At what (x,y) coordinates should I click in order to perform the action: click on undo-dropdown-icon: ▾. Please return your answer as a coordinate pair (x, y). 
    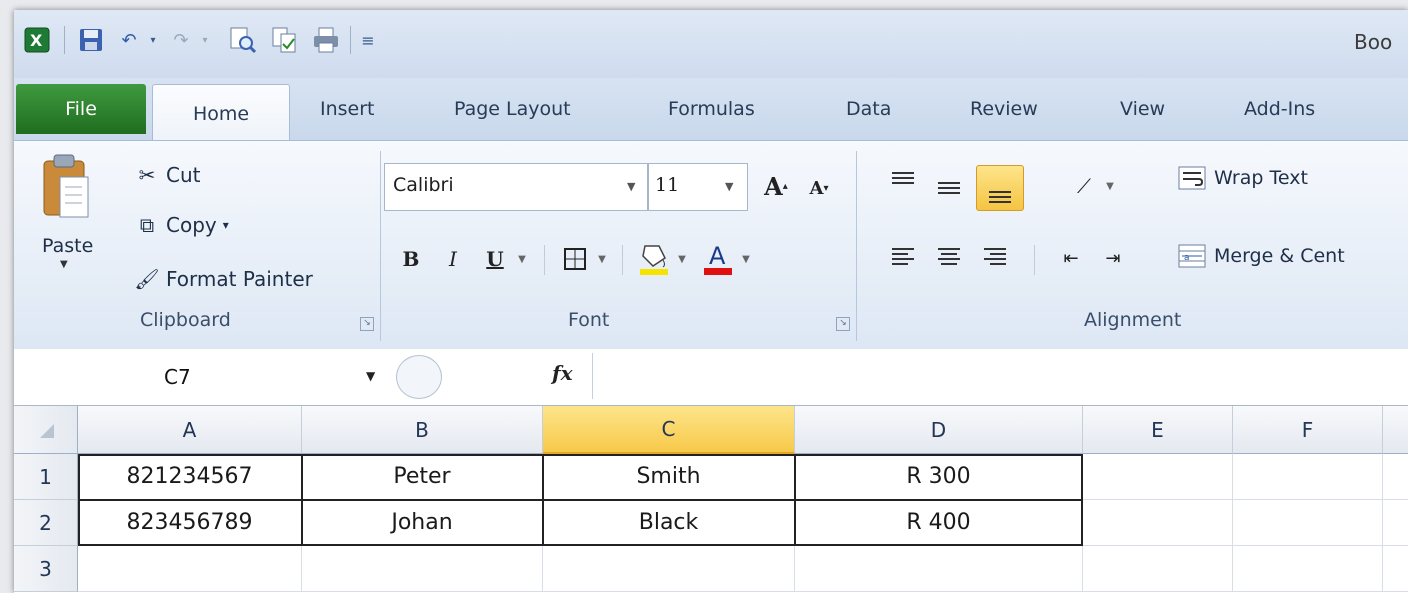
    Looking at the image, I should click on (153, 40).